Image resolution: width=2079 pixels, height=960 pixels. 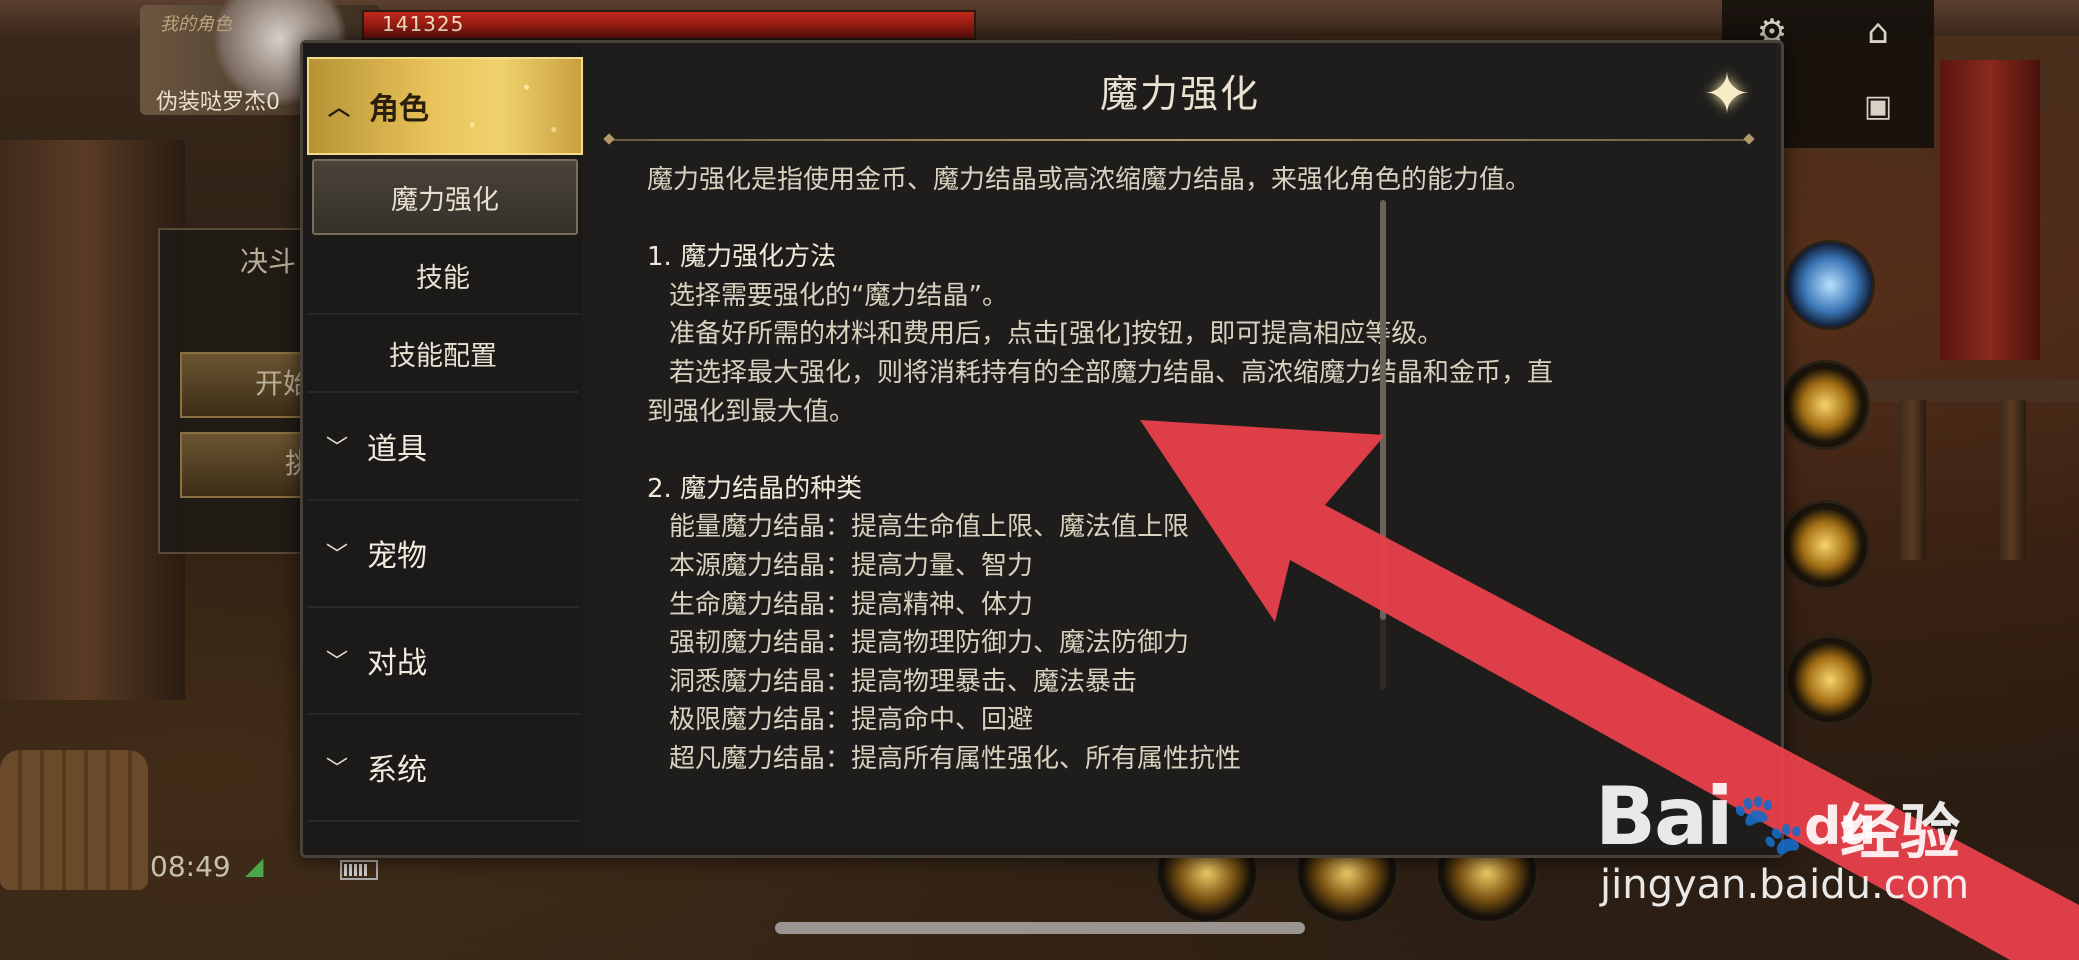 What do you see at coordinates (755, 488) in the screenshot?
I see `section-heading: 2. 魔力结晶的种类` at bounding box center [755, 488].